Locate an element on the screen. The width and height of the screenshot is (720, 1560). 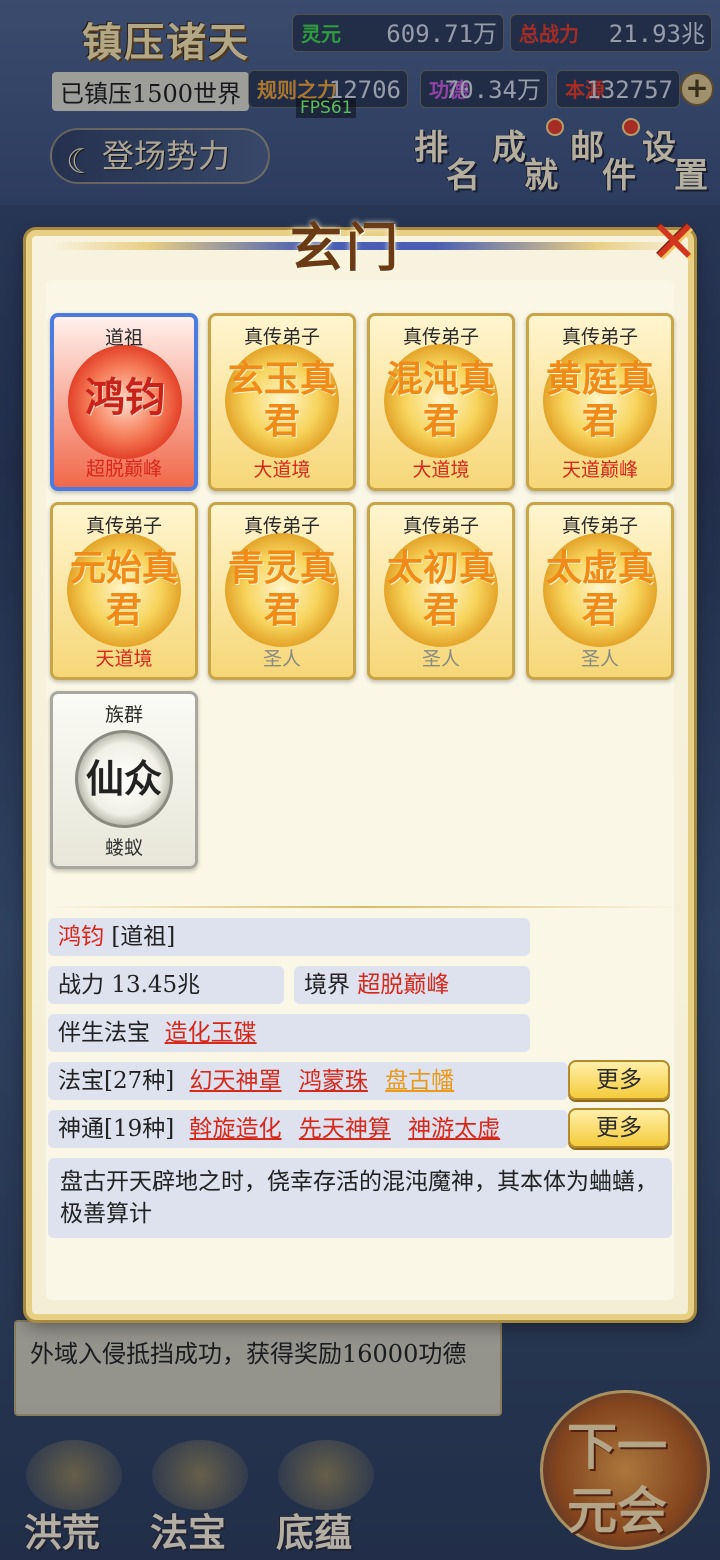
member-description: 盘古开天辟地之时，侥幸存活的混沌魔神，其本体为蛐蟮，极善算计 is located at coordinates (360, 1198).